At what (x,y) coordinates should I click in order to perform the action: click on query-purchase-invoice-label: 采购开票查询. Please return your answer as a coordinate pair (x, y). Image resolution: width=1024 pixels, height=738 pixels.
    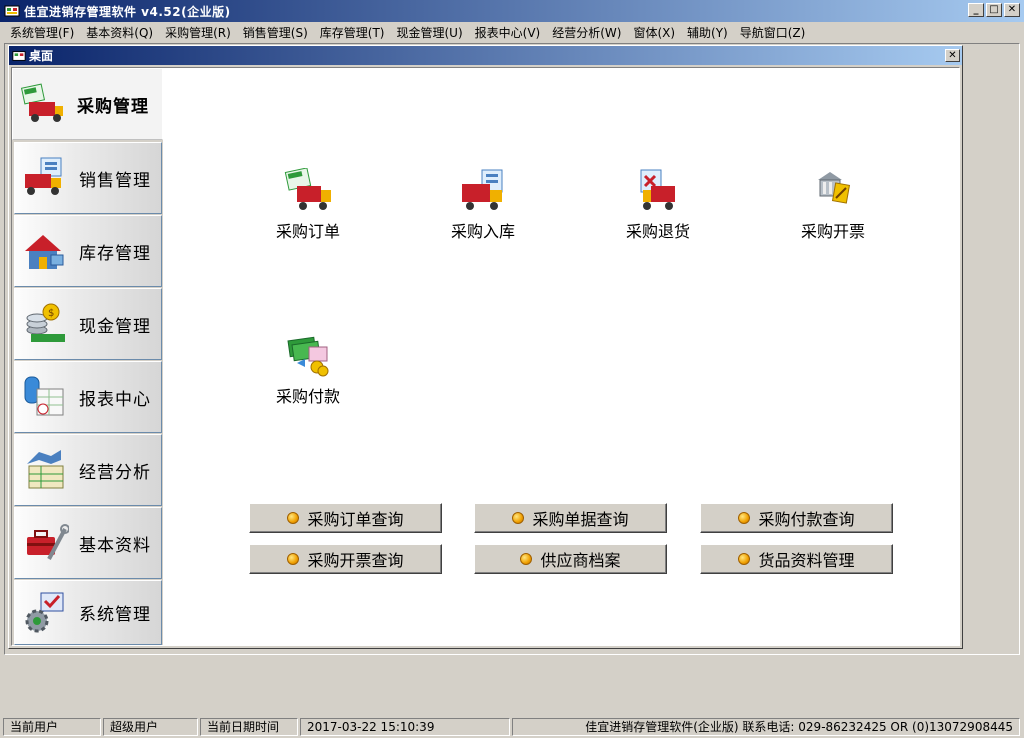
    Looking at the image, I should click on (355, 560).